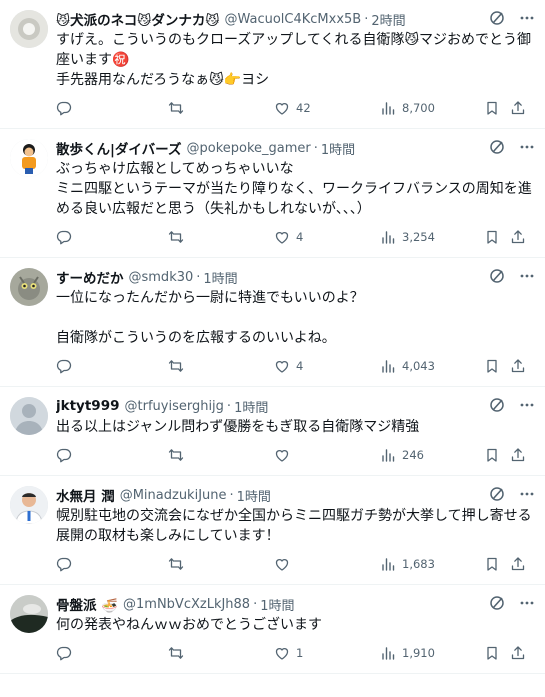 This screenshot has height=697, width=545. What do you see at coordinates (173, 495) in the screenshot?
I see `user-handle: @MinadzukiJune` at bounding box center [173, 495].